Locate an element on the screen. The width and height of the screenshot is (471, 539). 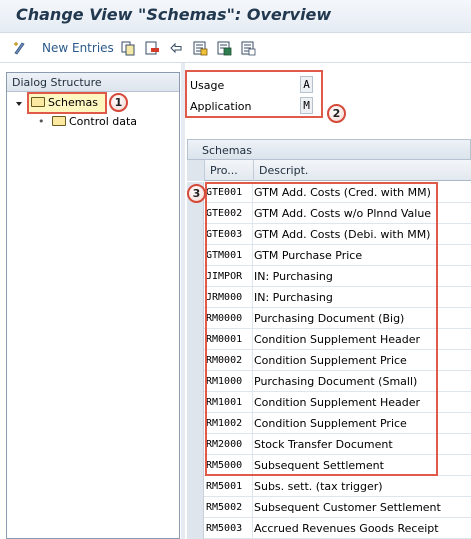
table-row: RM5003 Accrued Revenues Goods Receipt is located at coordinates (329, 528).